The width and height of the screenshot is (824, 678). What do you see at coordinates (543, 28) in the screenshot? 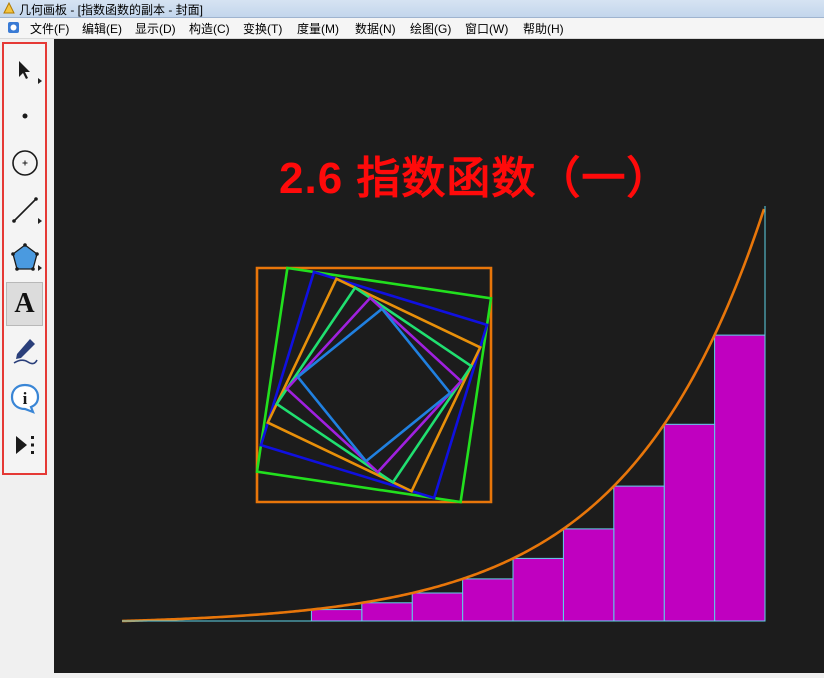
I see `menu-help: 帮助(H)` at bounding box center [543, 28].